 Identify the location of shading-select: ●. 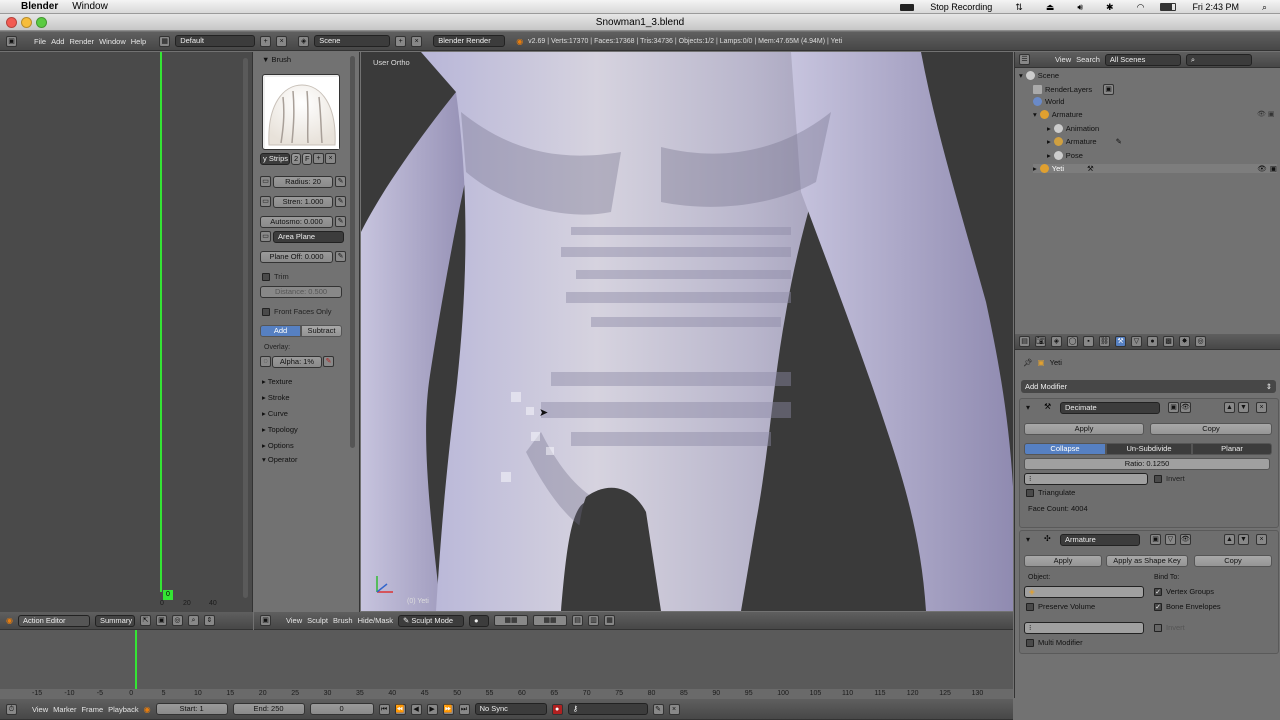
(479, 620).